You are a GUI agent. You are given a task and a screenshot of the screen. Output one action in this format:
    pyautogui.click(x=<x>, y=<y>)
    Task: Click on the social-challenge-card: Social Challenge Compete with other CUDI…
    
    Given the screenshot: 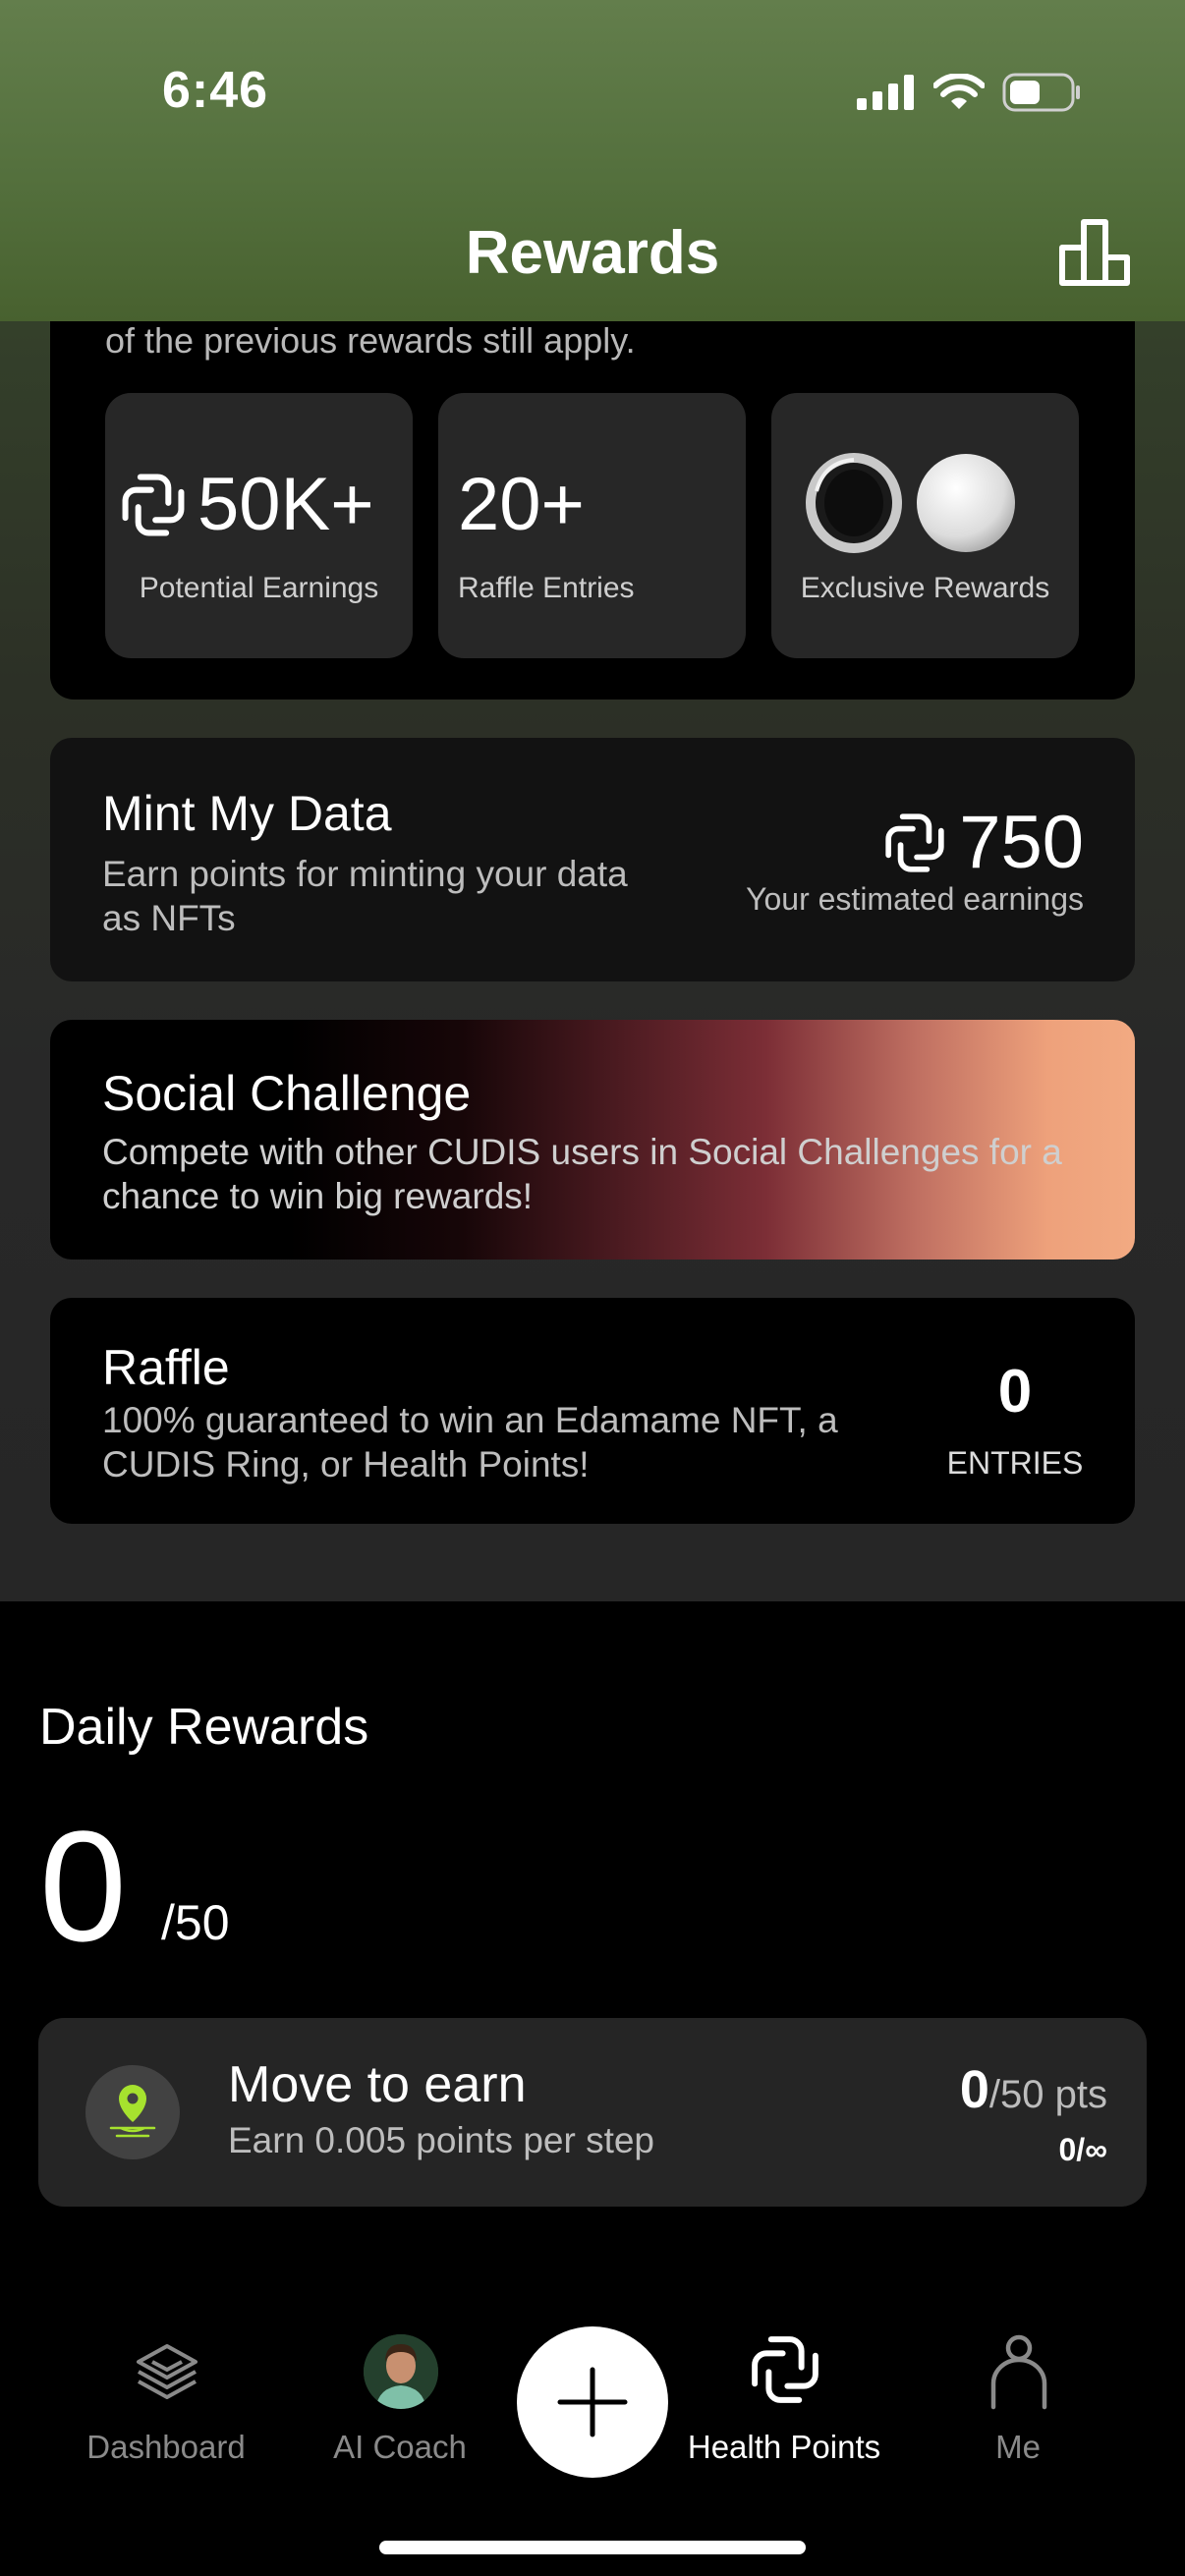 What is the action you would take?
    pyautogui.click(x=592, y=1140)
    